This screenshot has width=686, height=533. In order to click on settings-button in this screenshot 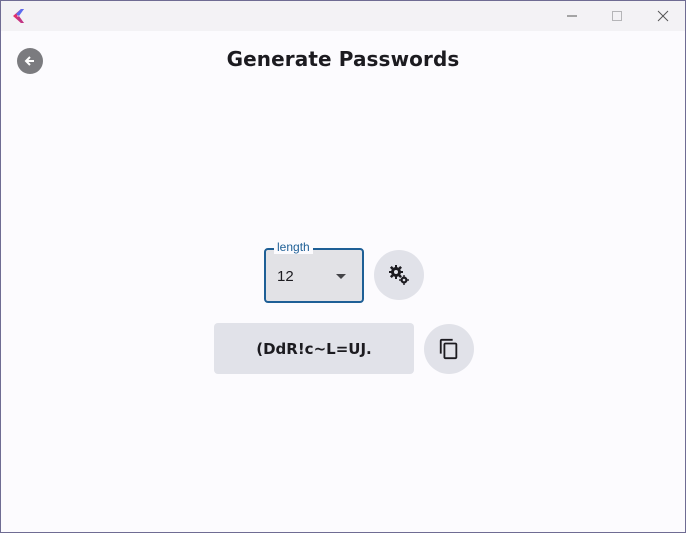, I will do `click(399, 275)`.